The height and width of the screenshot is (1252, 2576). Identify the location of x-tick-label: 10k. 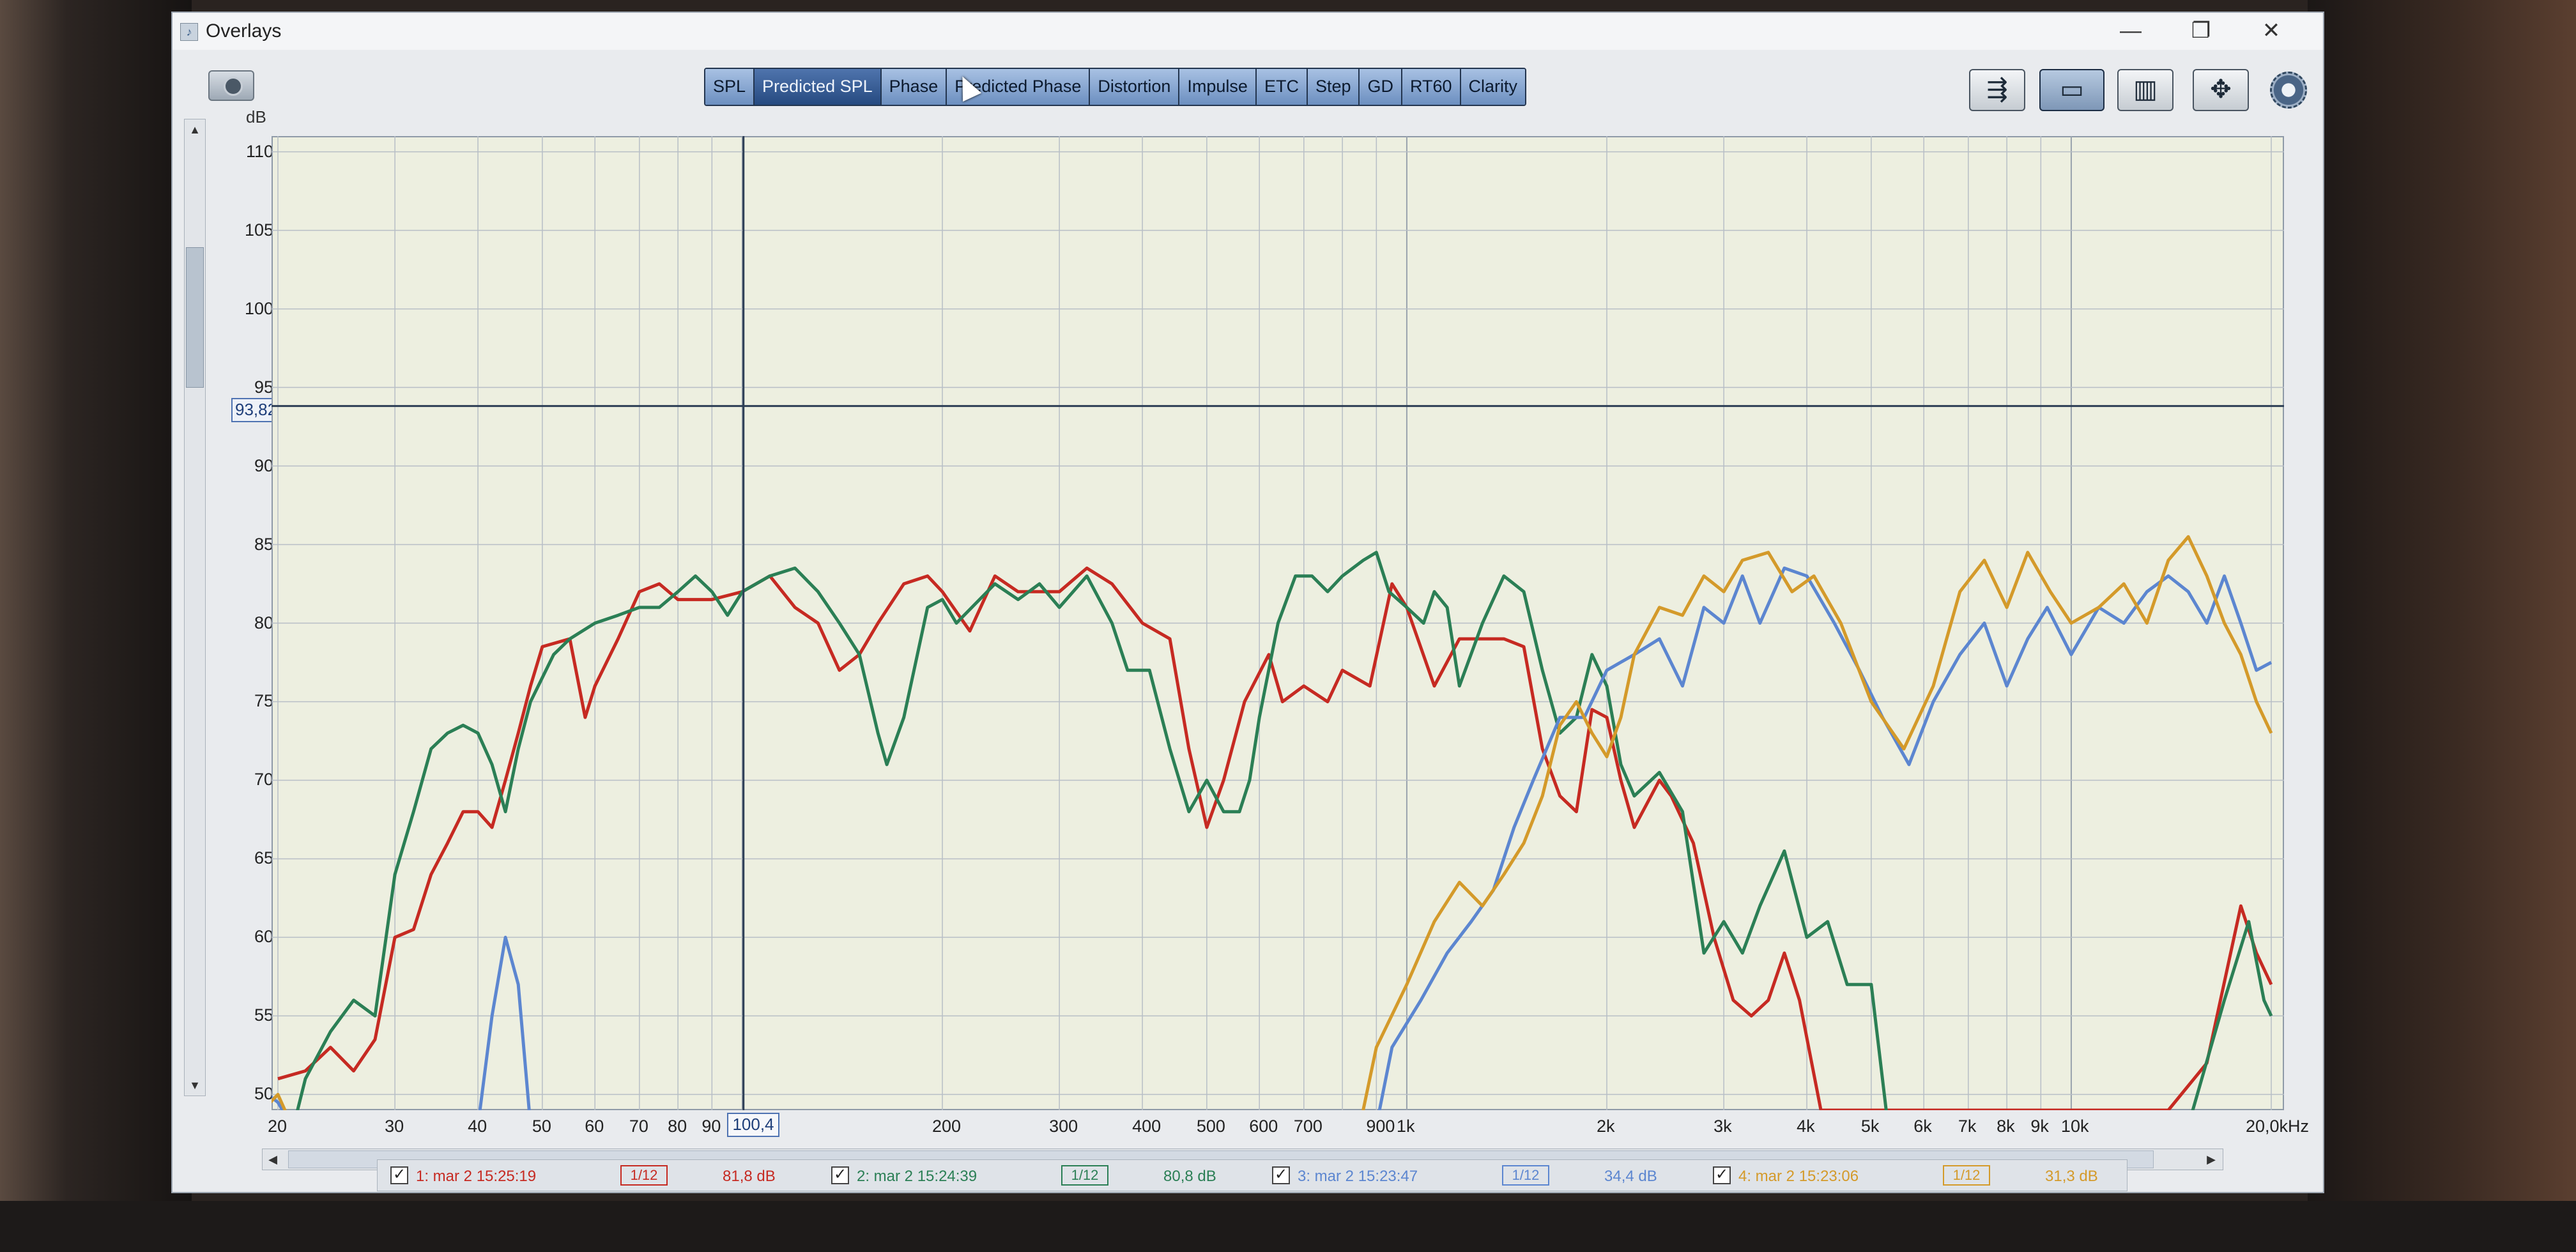
(2074, 1126).